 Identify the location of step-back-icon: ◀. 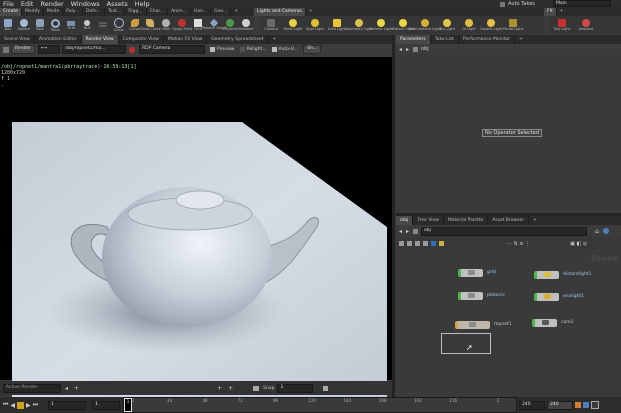
(12, 405).